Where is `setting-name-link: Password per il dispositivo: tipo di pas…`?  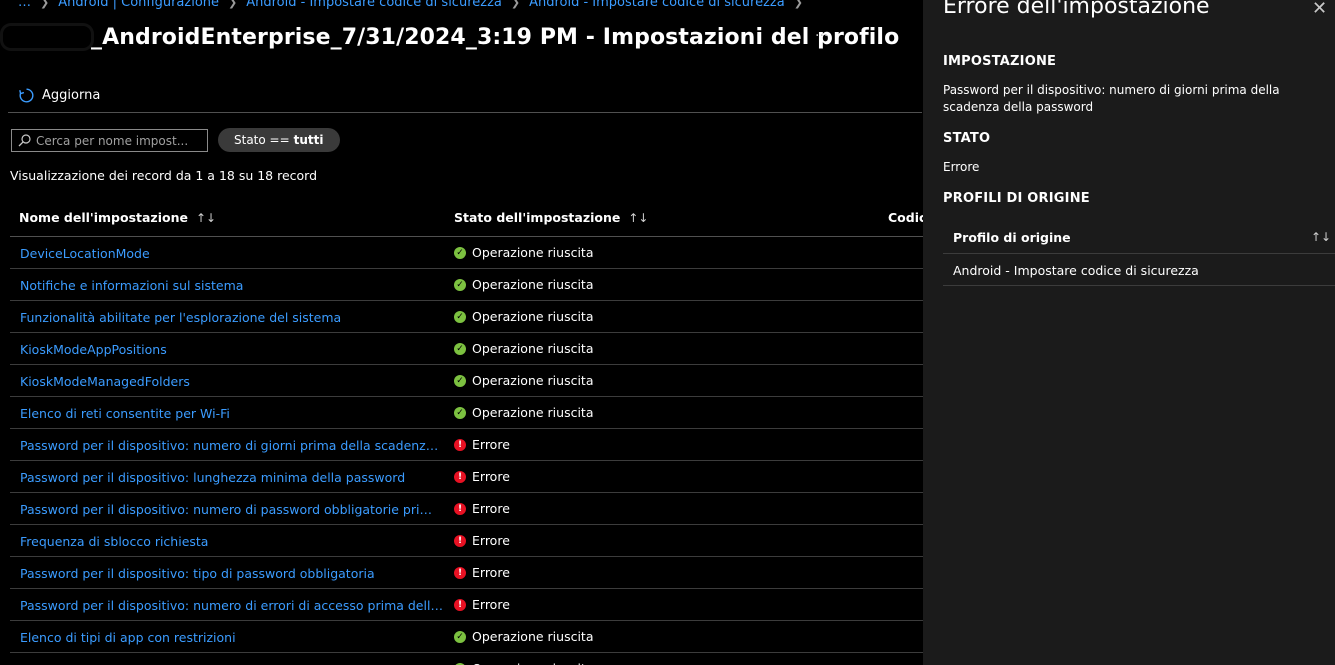
setting-name-link: Password per il dispositivo: tipo di pas… is located at coordinates (232, 573).